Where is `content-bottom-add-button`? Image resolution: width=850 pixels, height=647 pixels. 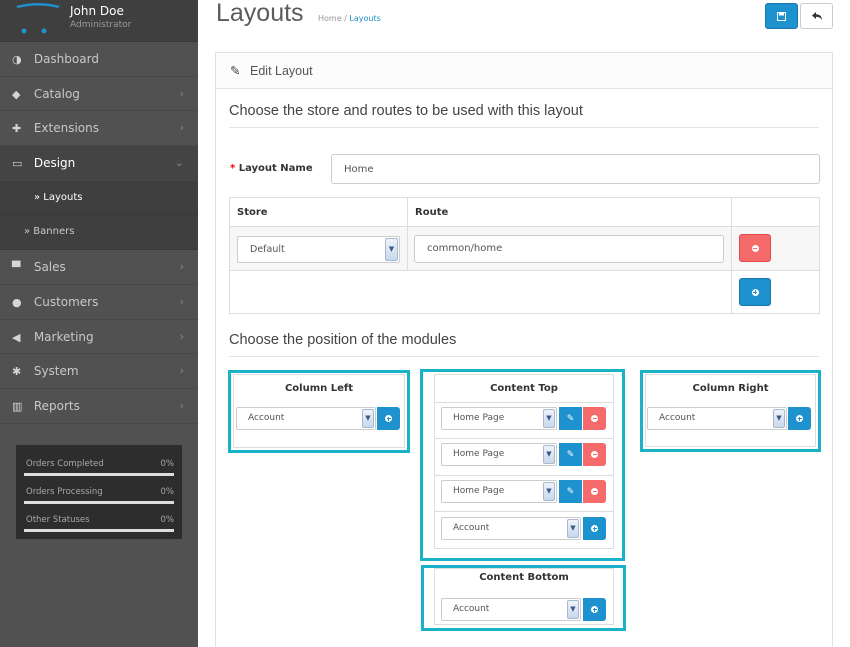
content-bottom-add-button is located at coordinates (594, 609).